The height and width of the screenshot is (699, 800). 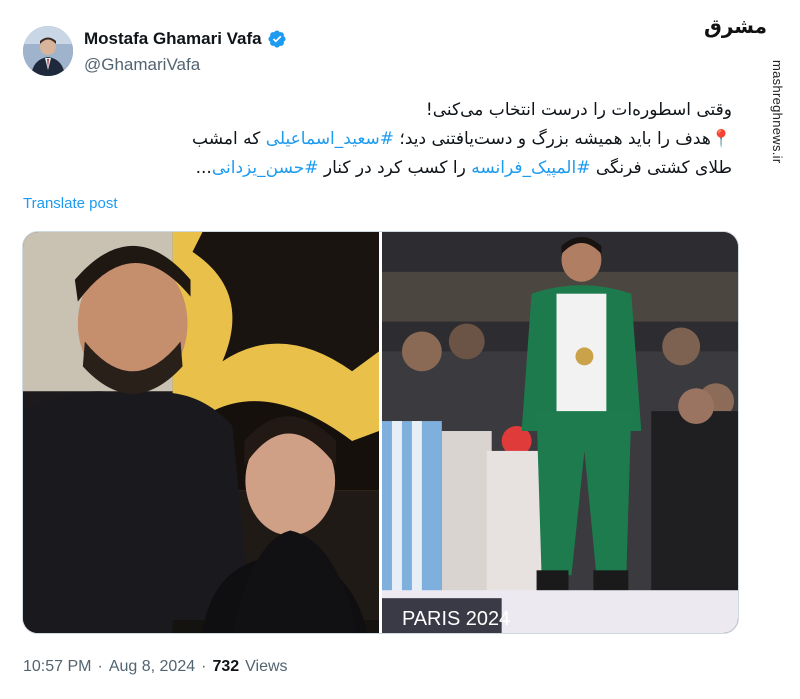 What do you see at coordinates (661, 168) in the screenshot?
I see `post-line-3-text-a: طلای کشتی فرنگی` at bounding box center [661, 168].